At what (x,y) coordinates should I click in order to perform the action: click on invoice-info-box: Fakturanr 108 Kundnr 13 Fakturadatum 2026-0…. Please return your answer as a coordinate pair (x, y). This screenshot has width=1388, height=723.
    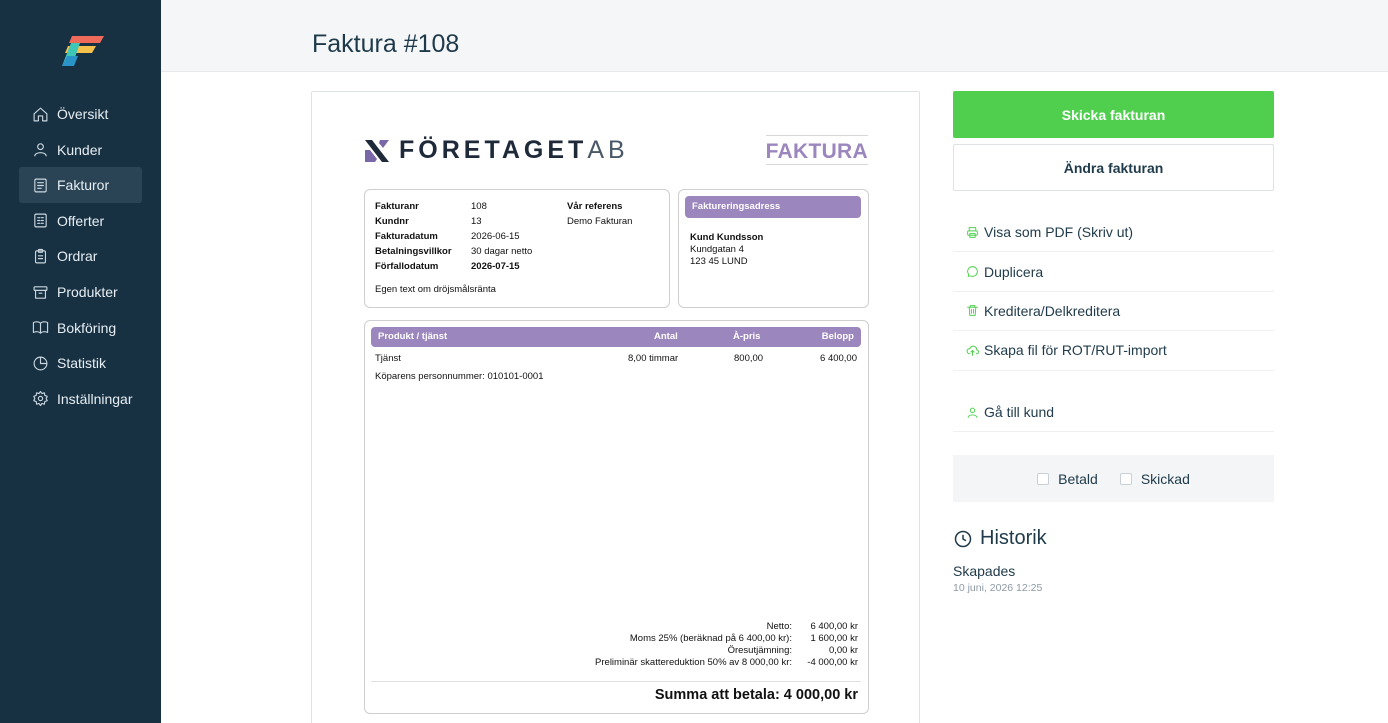
    Looking at the image, I should click on (517, 248).